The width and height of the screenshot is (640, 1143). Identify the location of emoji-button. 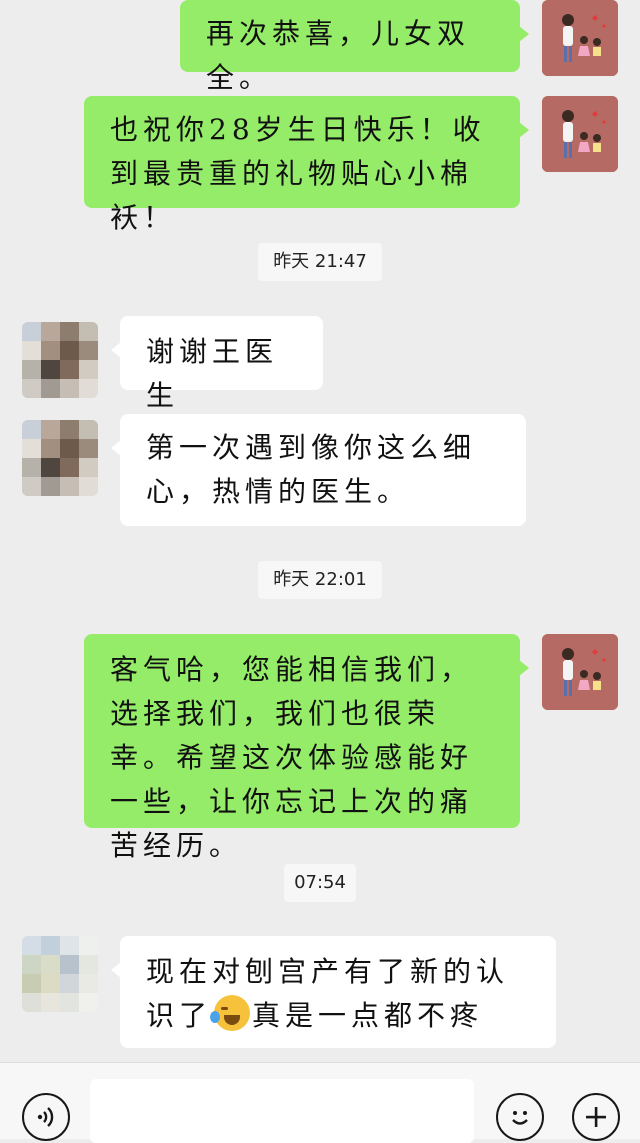
(520, 1117).